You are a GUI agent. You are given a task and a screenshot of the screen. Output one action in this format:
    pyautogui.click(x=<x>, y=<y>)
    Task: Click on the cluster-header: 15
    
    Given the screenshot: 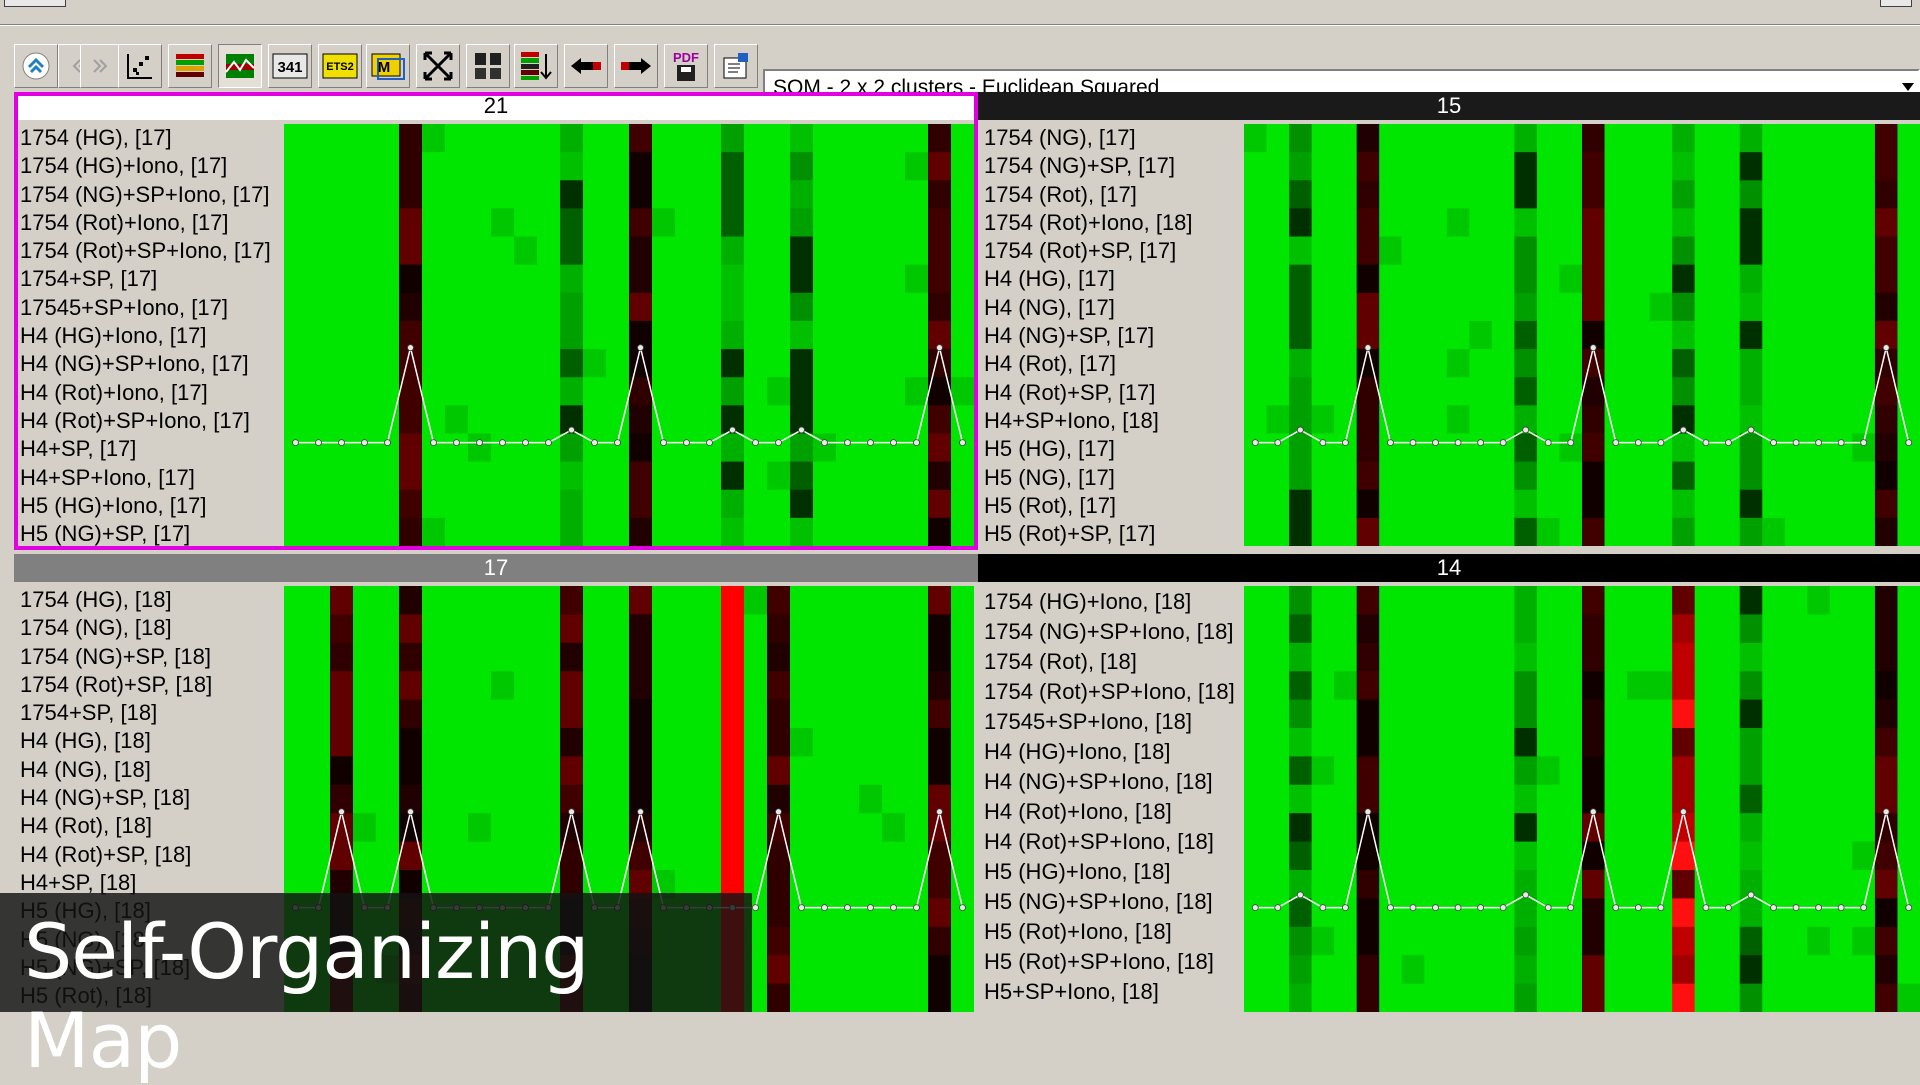 What is the action you would take?
    pyautogui.click(x=1449, y=106)
    